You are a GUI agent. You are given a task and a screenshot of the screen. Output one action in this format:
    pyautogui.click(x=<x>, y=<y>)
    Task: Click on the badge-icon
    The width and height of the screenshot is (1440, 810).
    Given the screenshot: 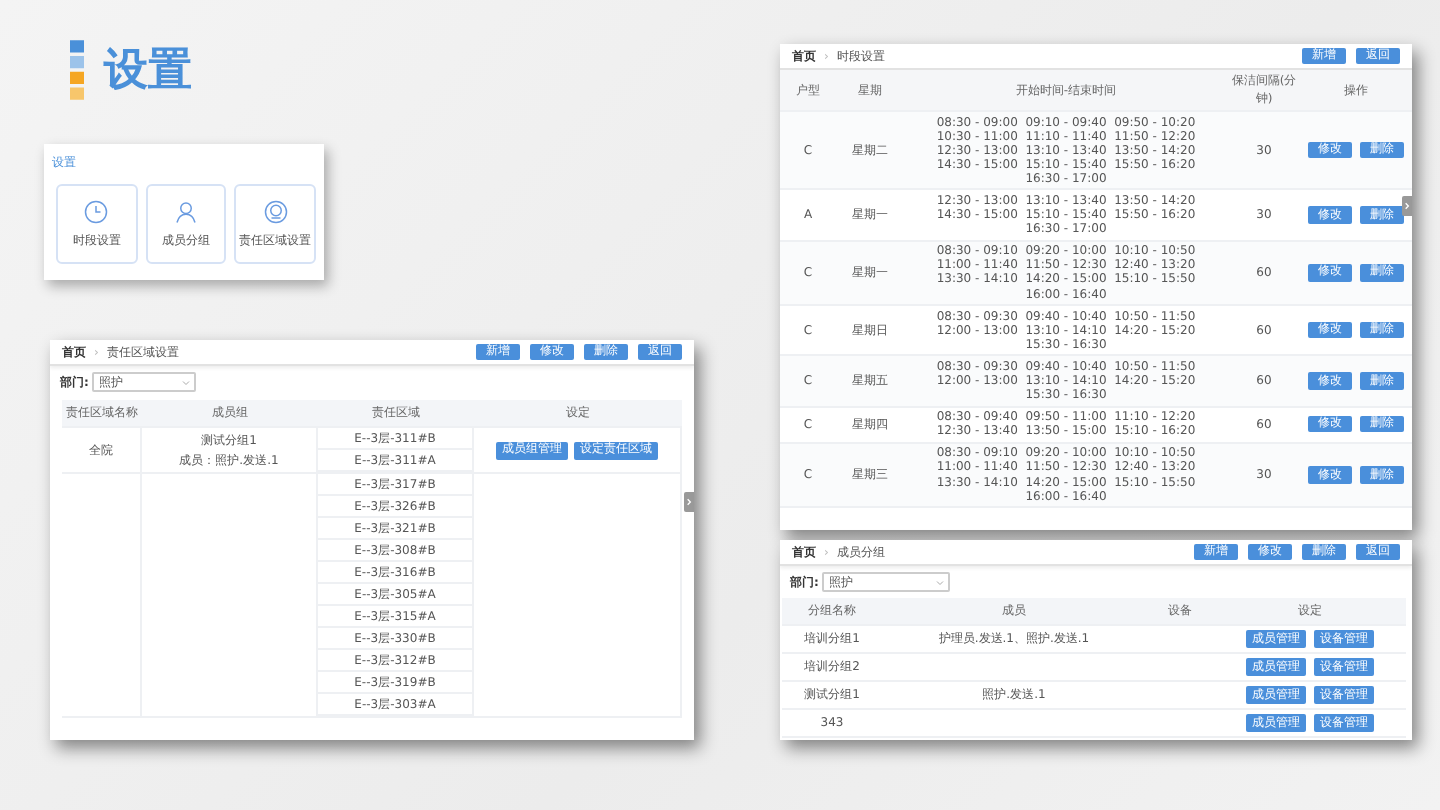 What is the action you would take?
    pyautogui.click(x=275, y=211)
    